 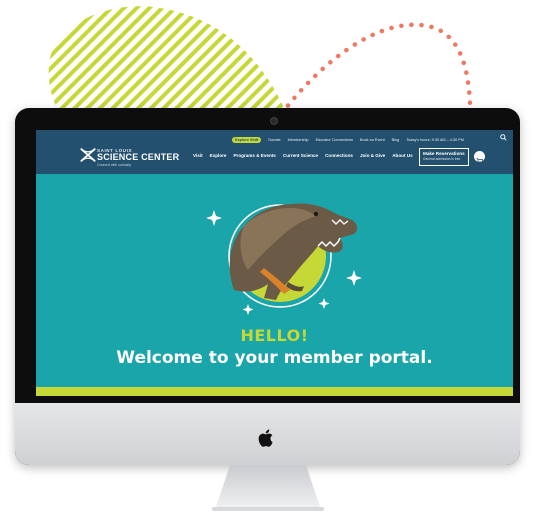 I want to click on logo-title: SCIENCE CENTER, so click(x=138, y=157).